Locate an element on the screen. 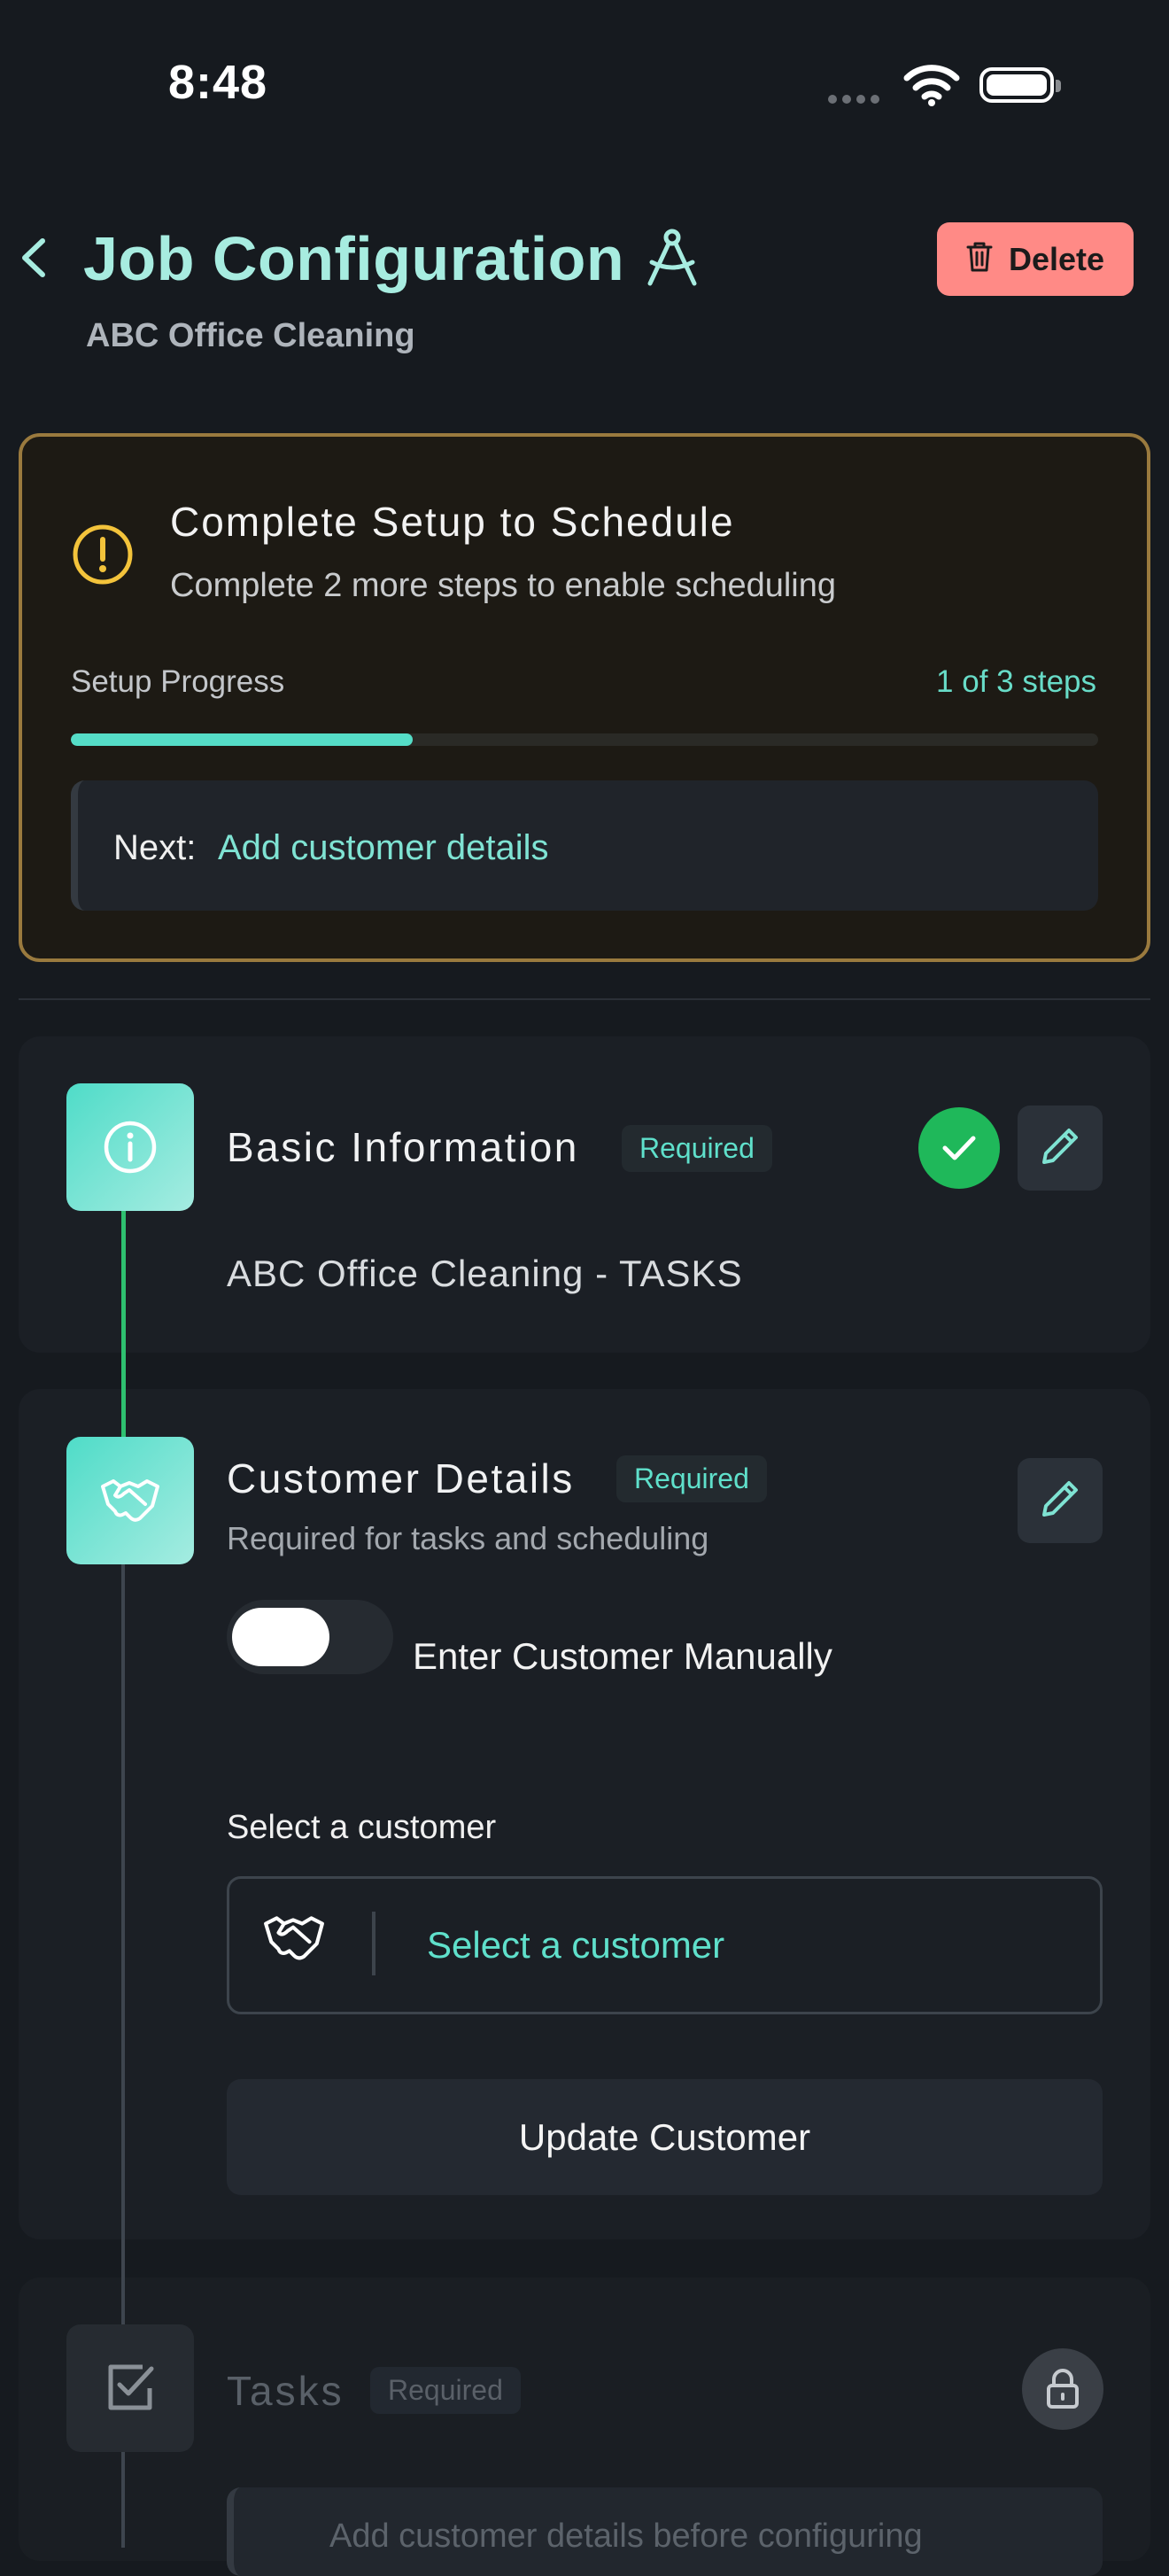 The image size is (1169, 2576). checkbox-icon is located at coordinates (130, 2388).